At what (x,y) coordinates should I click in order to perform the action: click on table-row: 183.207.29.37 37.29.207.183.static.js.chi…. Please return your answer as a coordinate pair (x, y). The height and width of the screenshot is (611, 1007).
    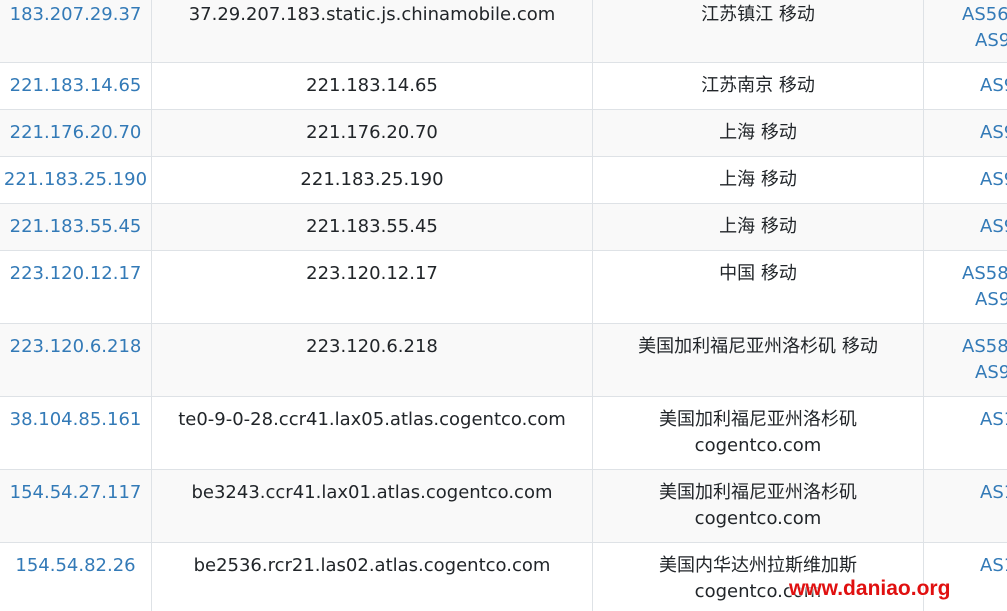
    Looking at the image, I should click on (503, 31).